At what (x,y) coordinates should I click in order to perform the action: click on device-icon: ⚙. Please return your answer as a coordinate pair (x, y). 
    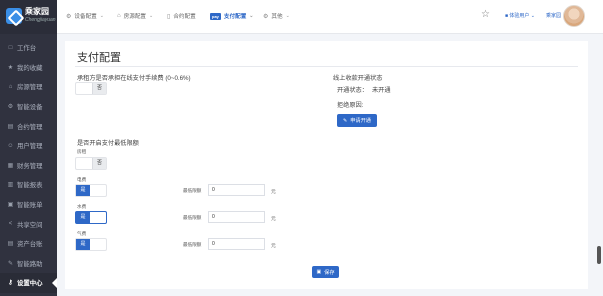
    Looking at the image, I should click on (10, 107).